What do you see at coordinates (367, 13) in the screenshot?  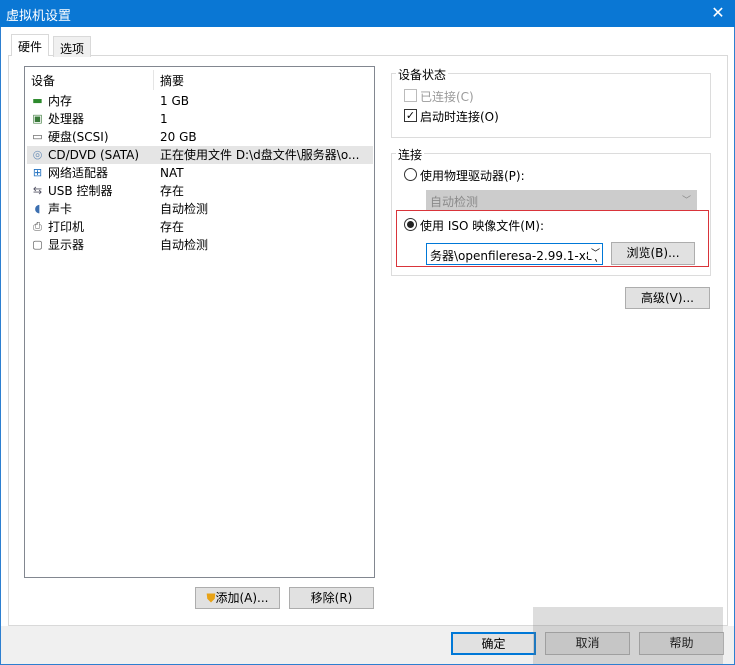 I see `title-bar: 虚拟机设置 ✕` at bounding box center [367, 13].